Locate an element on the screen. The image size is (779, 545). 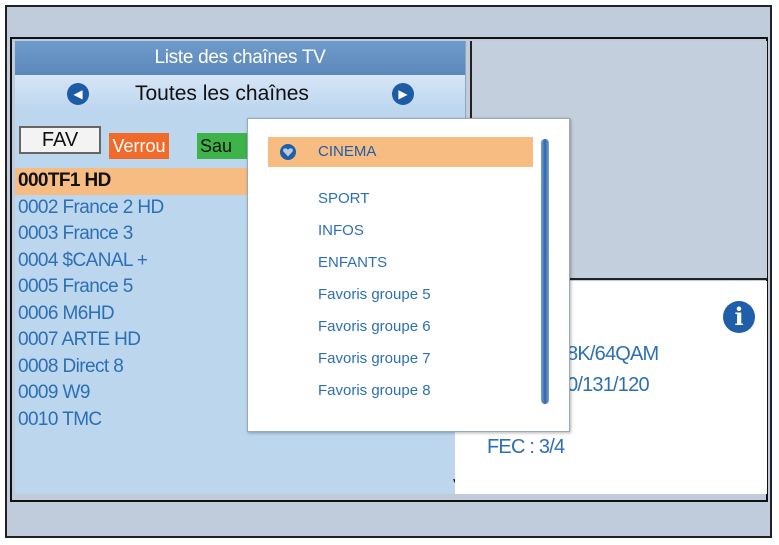
popup-item-label: CINEMA is located at coordinates (347, 151).